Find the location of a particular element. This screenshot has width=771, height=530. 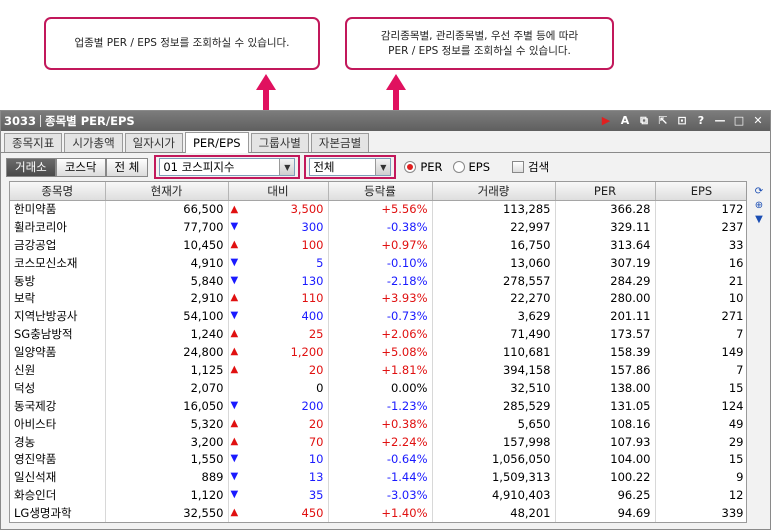

cell-per: 138.00 is located at coordinates (605, 387).